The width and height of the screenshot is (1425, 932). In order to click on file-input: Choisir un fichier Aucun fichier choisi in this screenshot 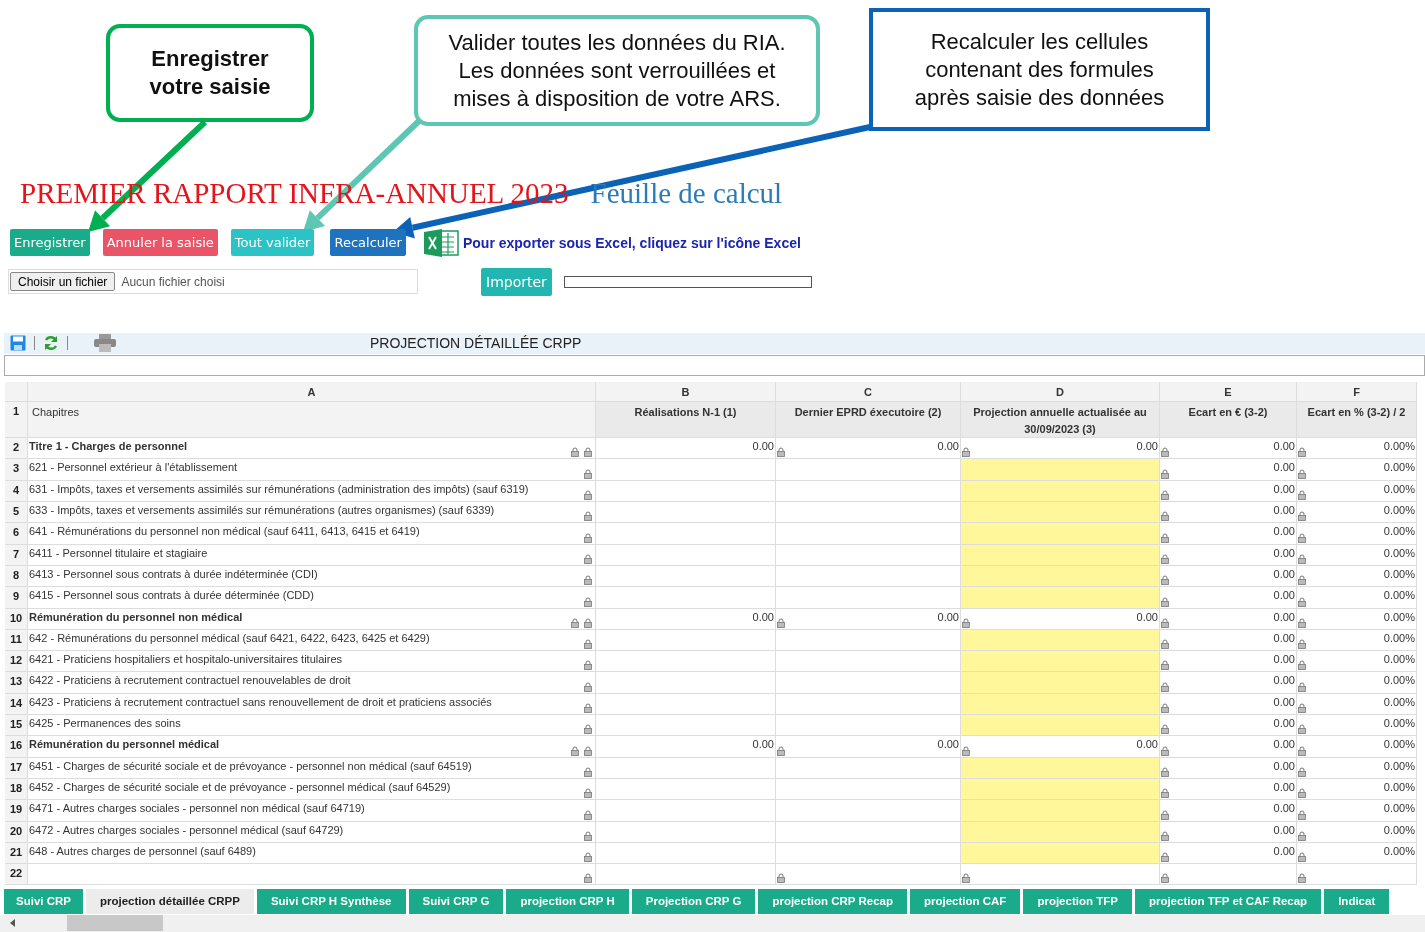, I will do `click(213, 282)`.